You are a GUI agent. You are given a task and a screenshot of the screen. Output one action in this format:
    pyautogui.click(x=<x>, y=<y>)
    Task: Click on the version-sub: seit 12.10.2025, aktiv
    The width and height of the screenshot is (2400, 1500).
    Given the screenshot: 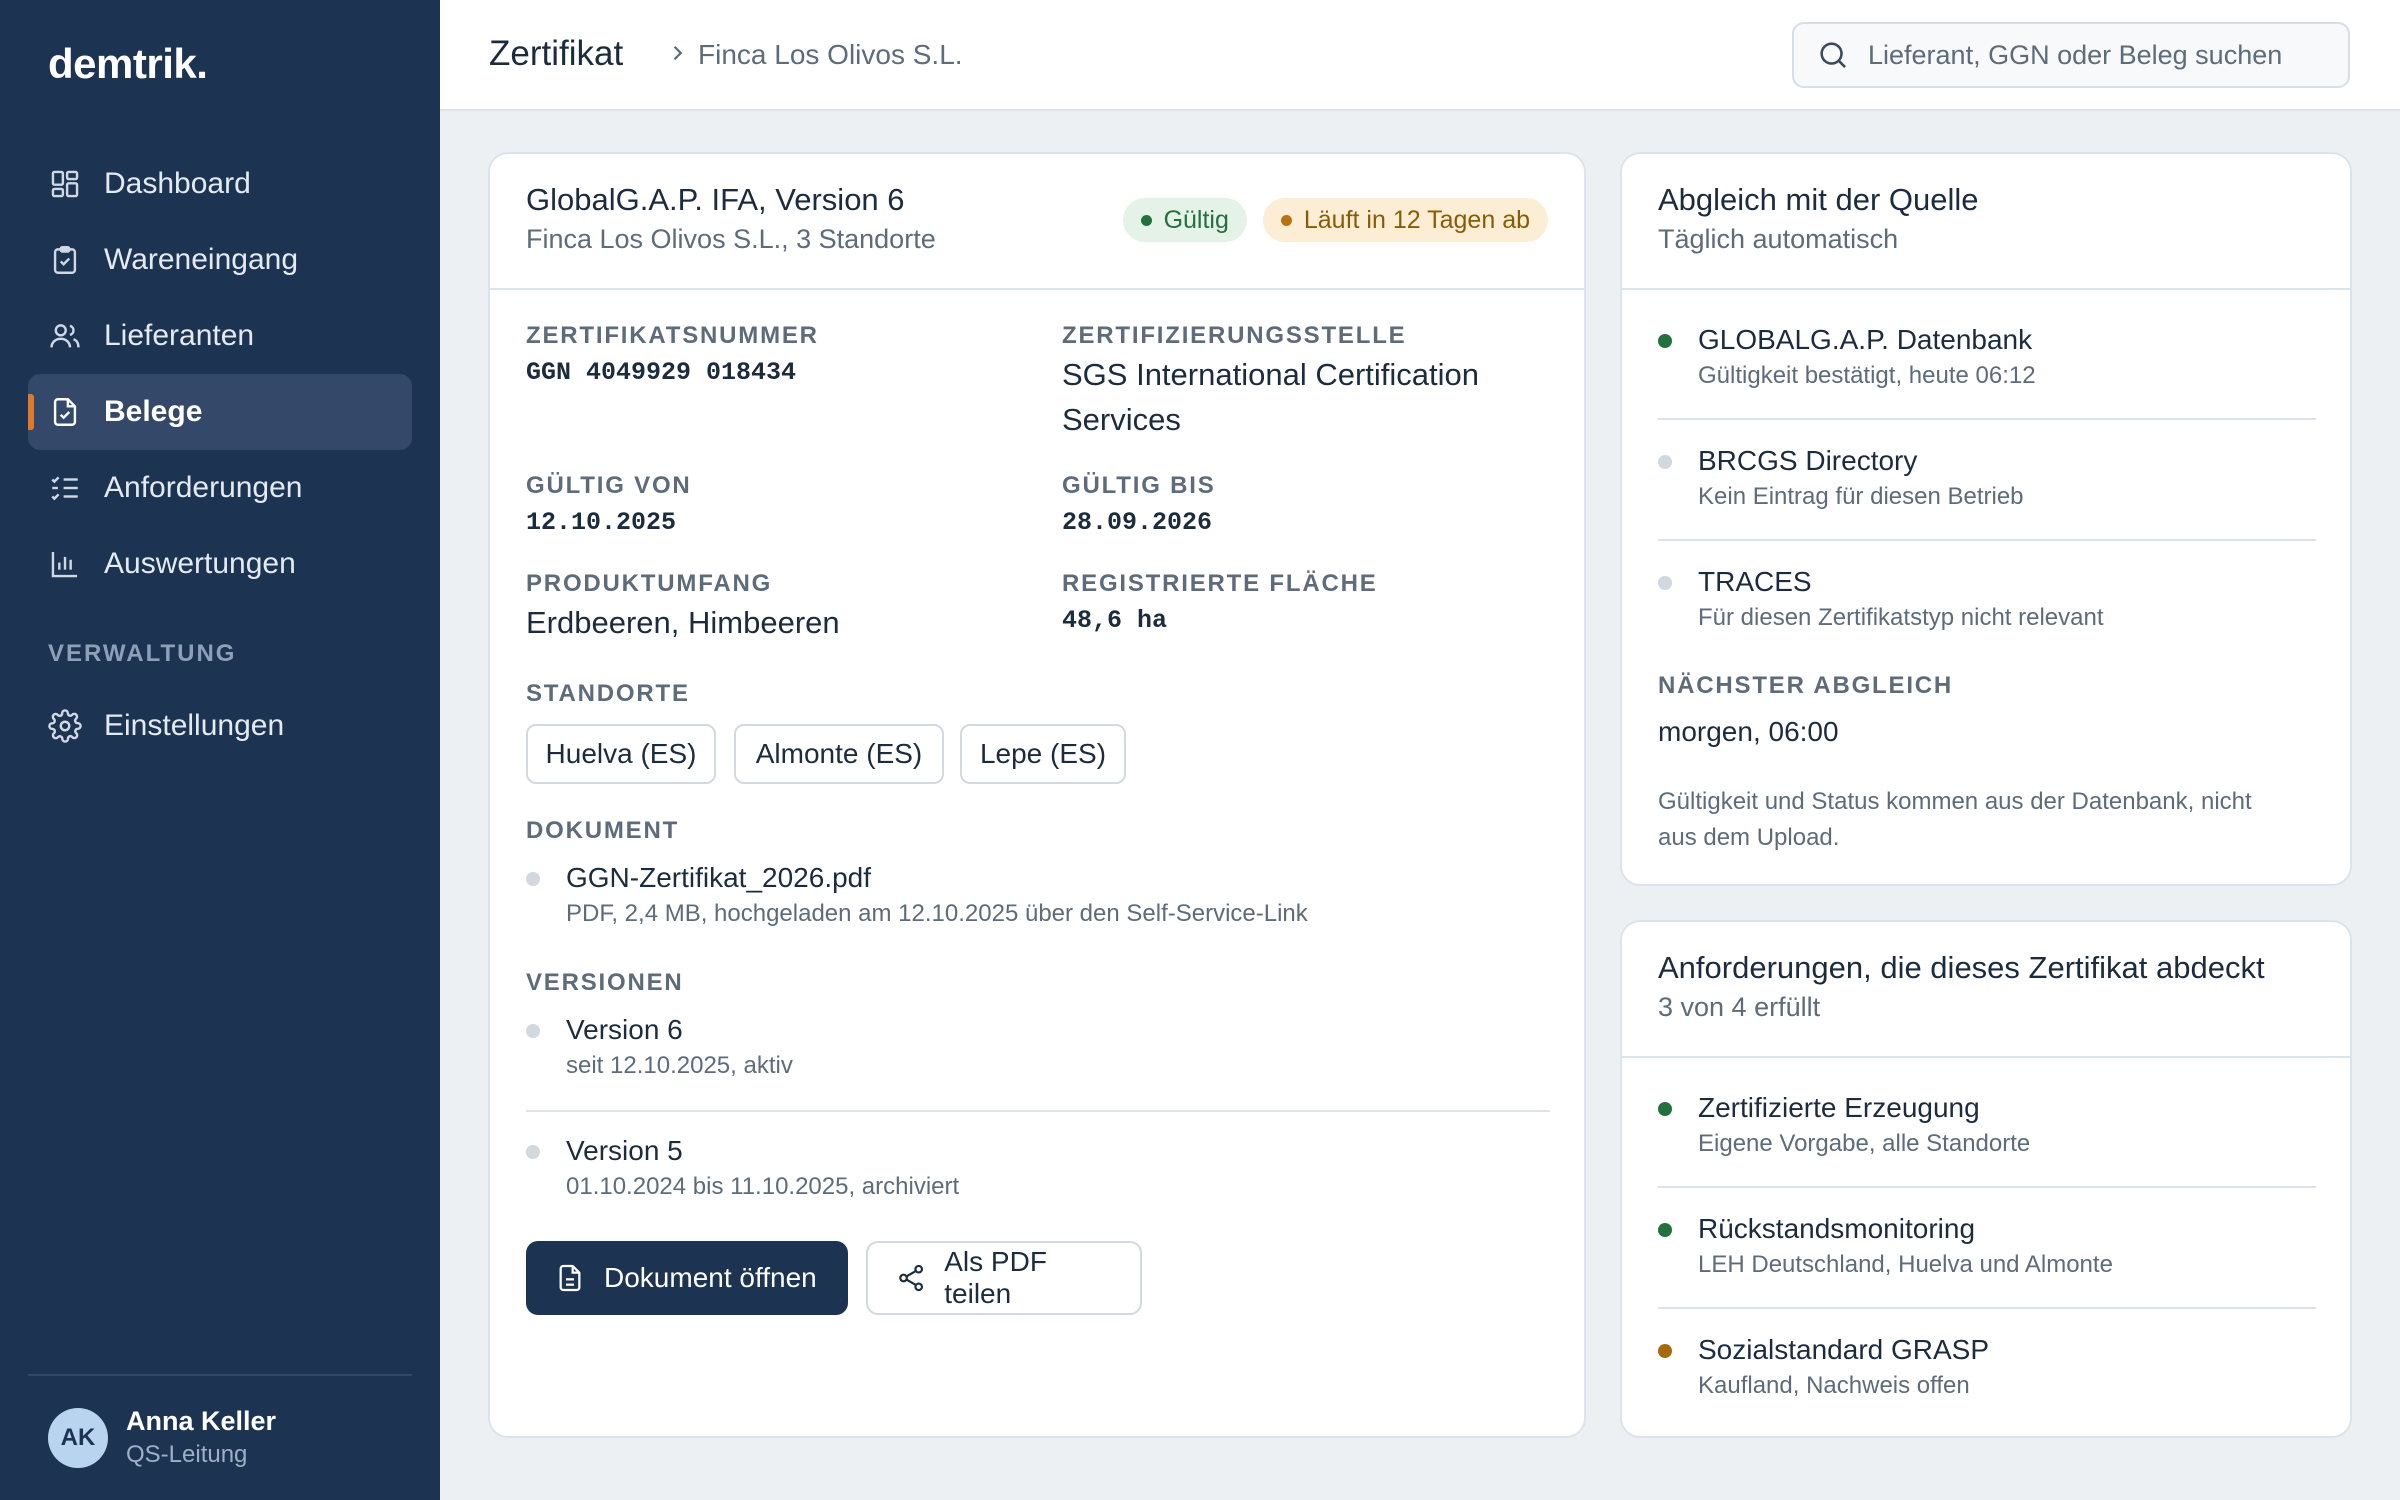 What is the action you would take?
    pyautogui.click(x=679, y=1065)
    